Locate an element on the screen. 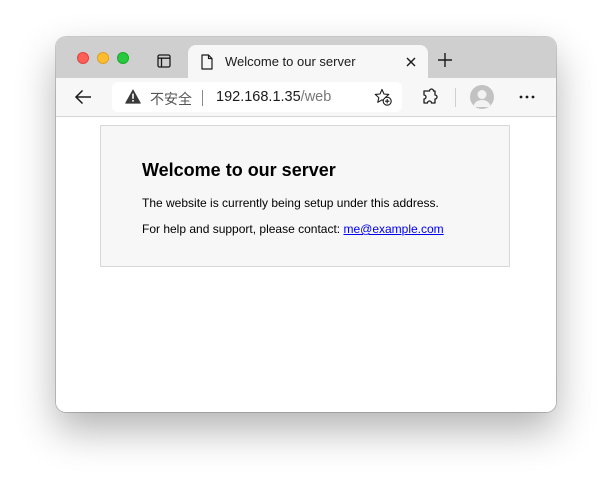 Image resolution: width=612 pixels, height=487 pixels. contact-email-link: me@example.com is located at coordinates (393, 229).